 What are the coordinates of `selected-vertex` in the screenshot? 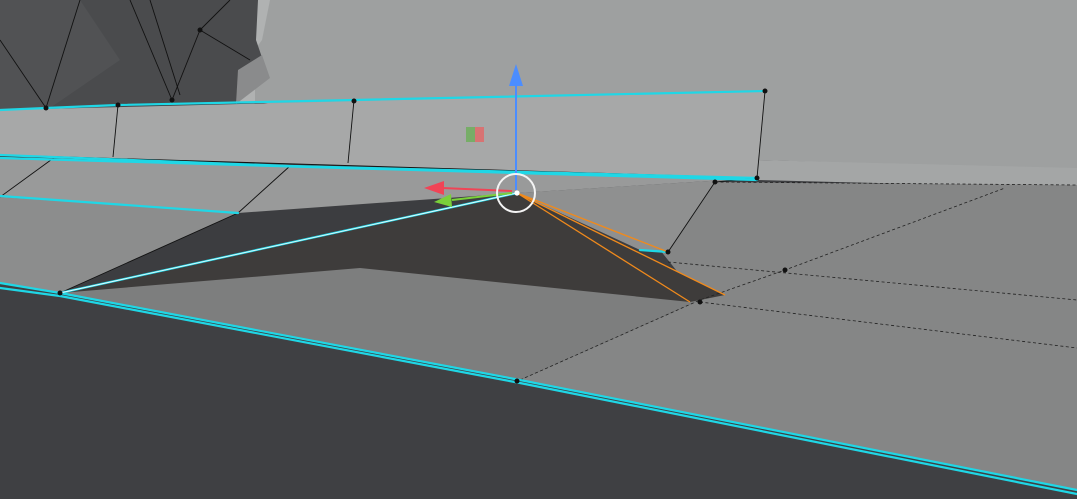 It's located at (517, 193).